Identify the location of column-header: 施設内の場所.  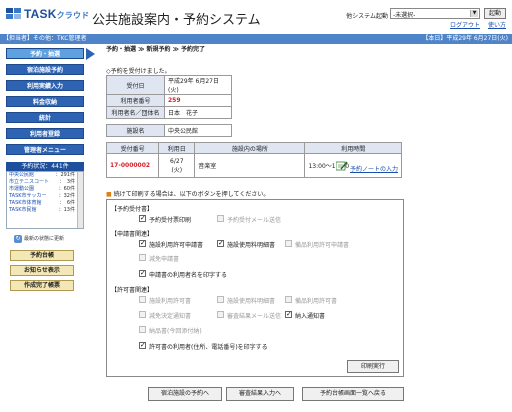
(250, 148).